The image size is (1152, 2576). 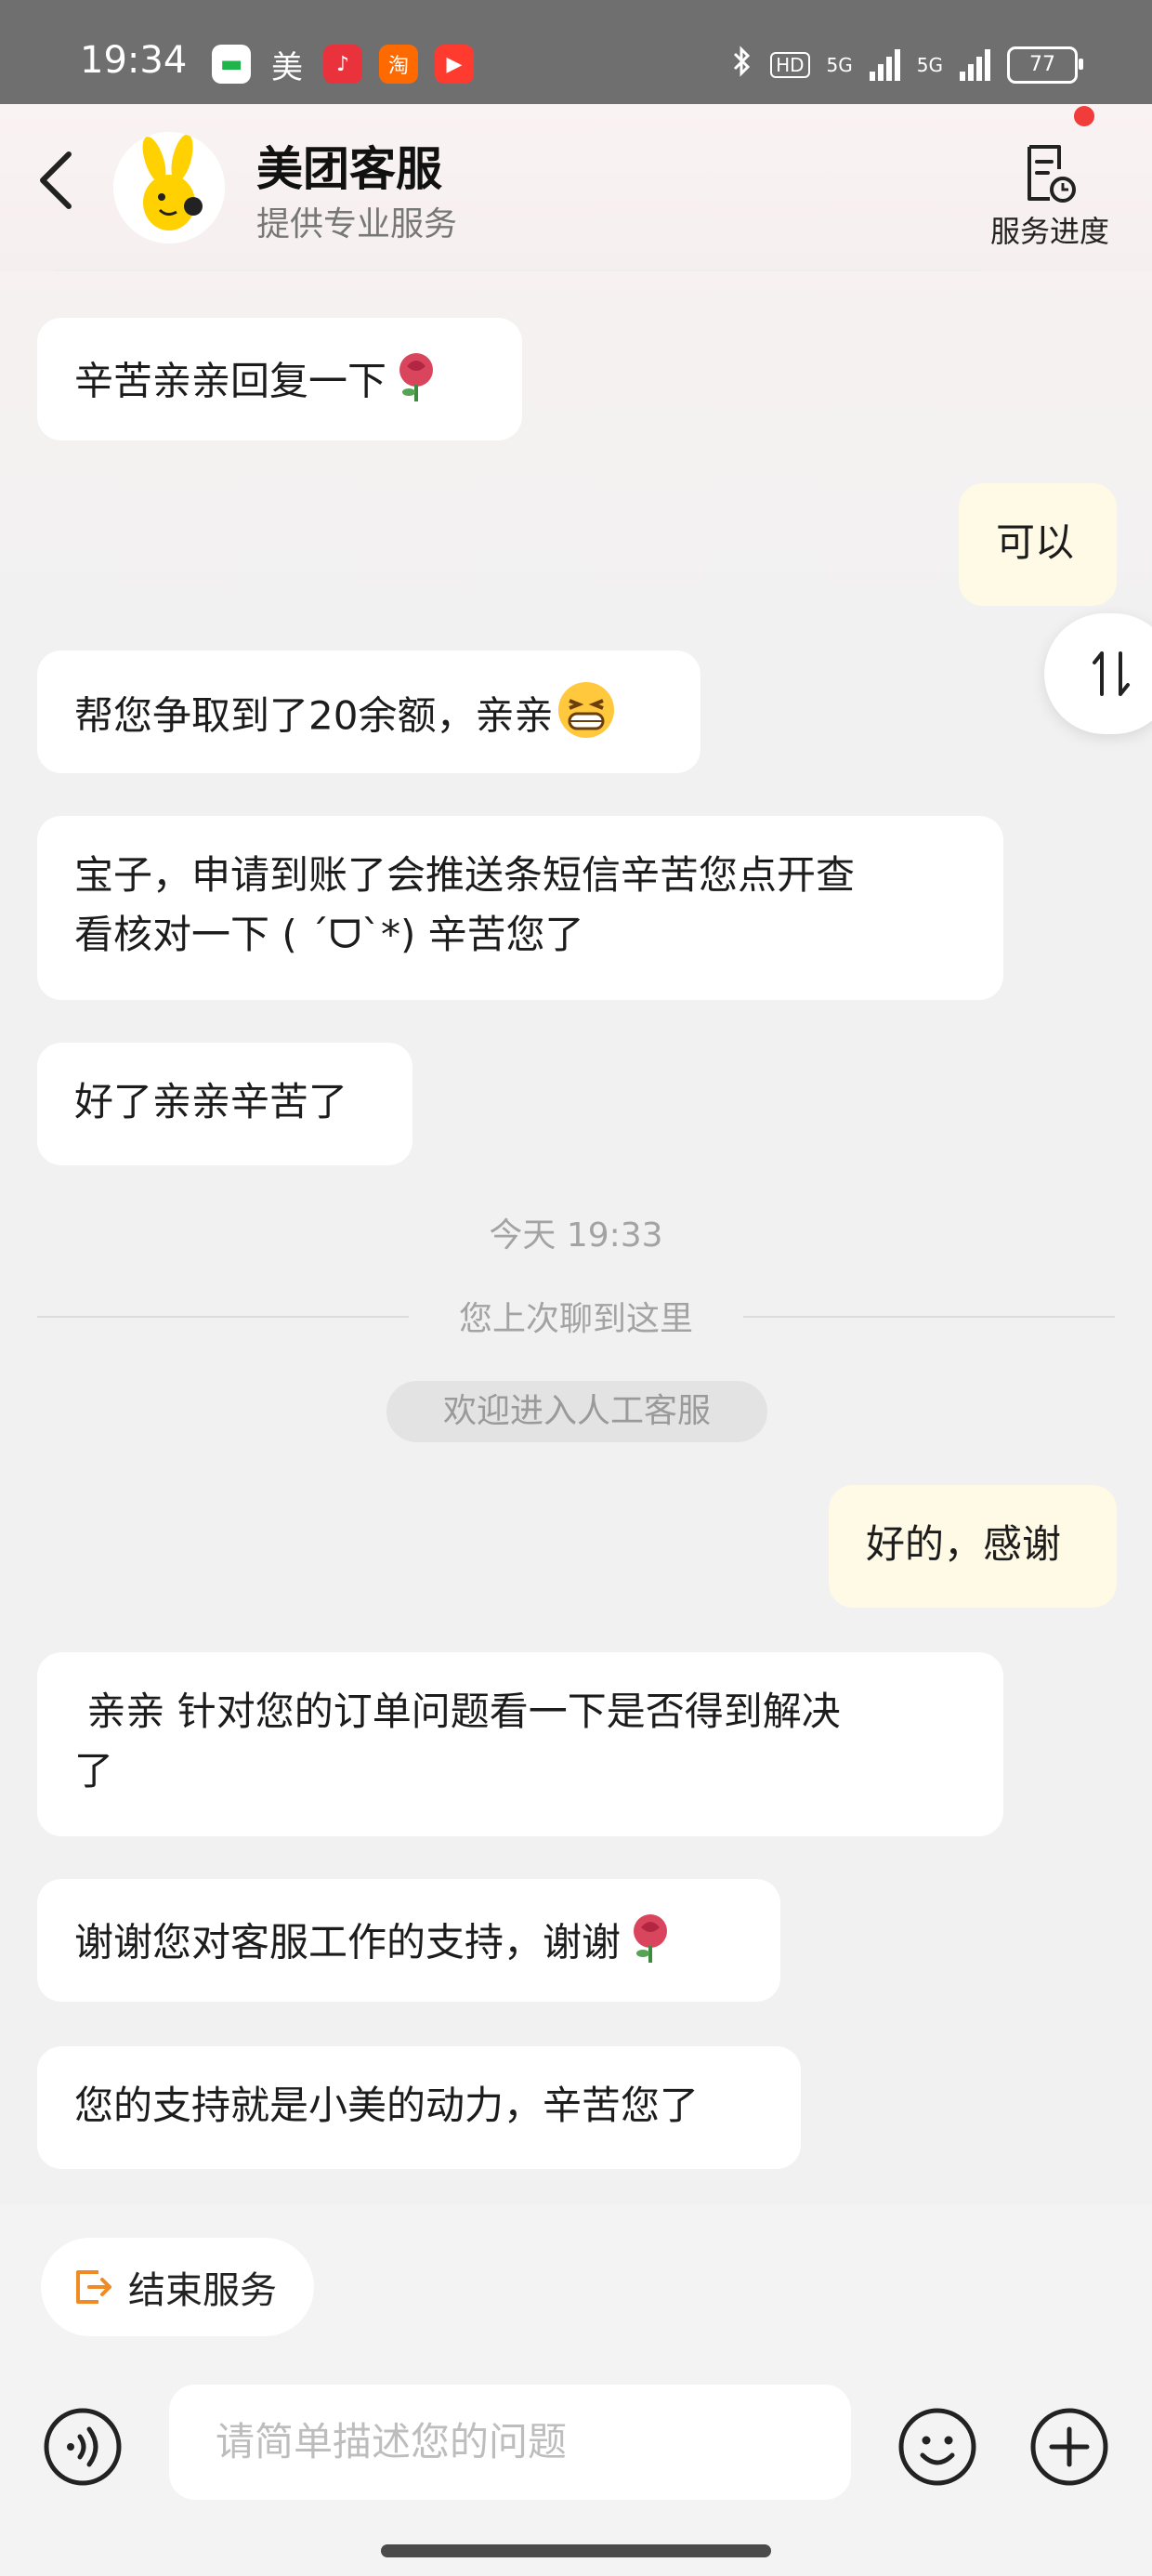 I want to click on welcome-pill: 欢迎进入人工客服, so click(x=576, y=1411).